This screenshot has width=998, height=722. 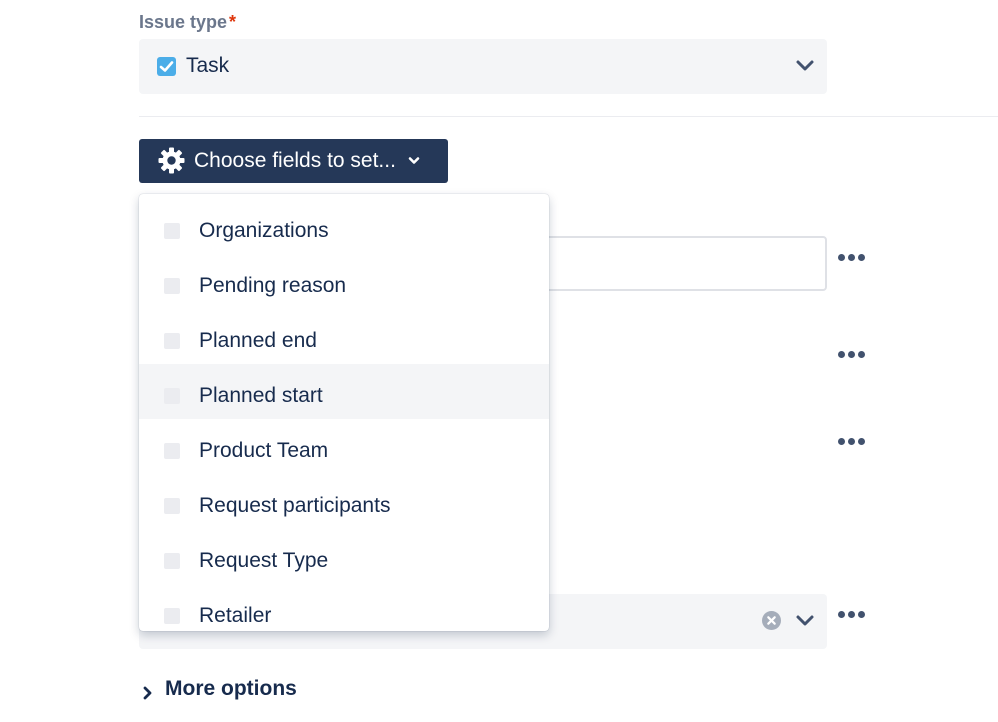 I want to click on chevron-right-icon, so click(x=147, y=693).